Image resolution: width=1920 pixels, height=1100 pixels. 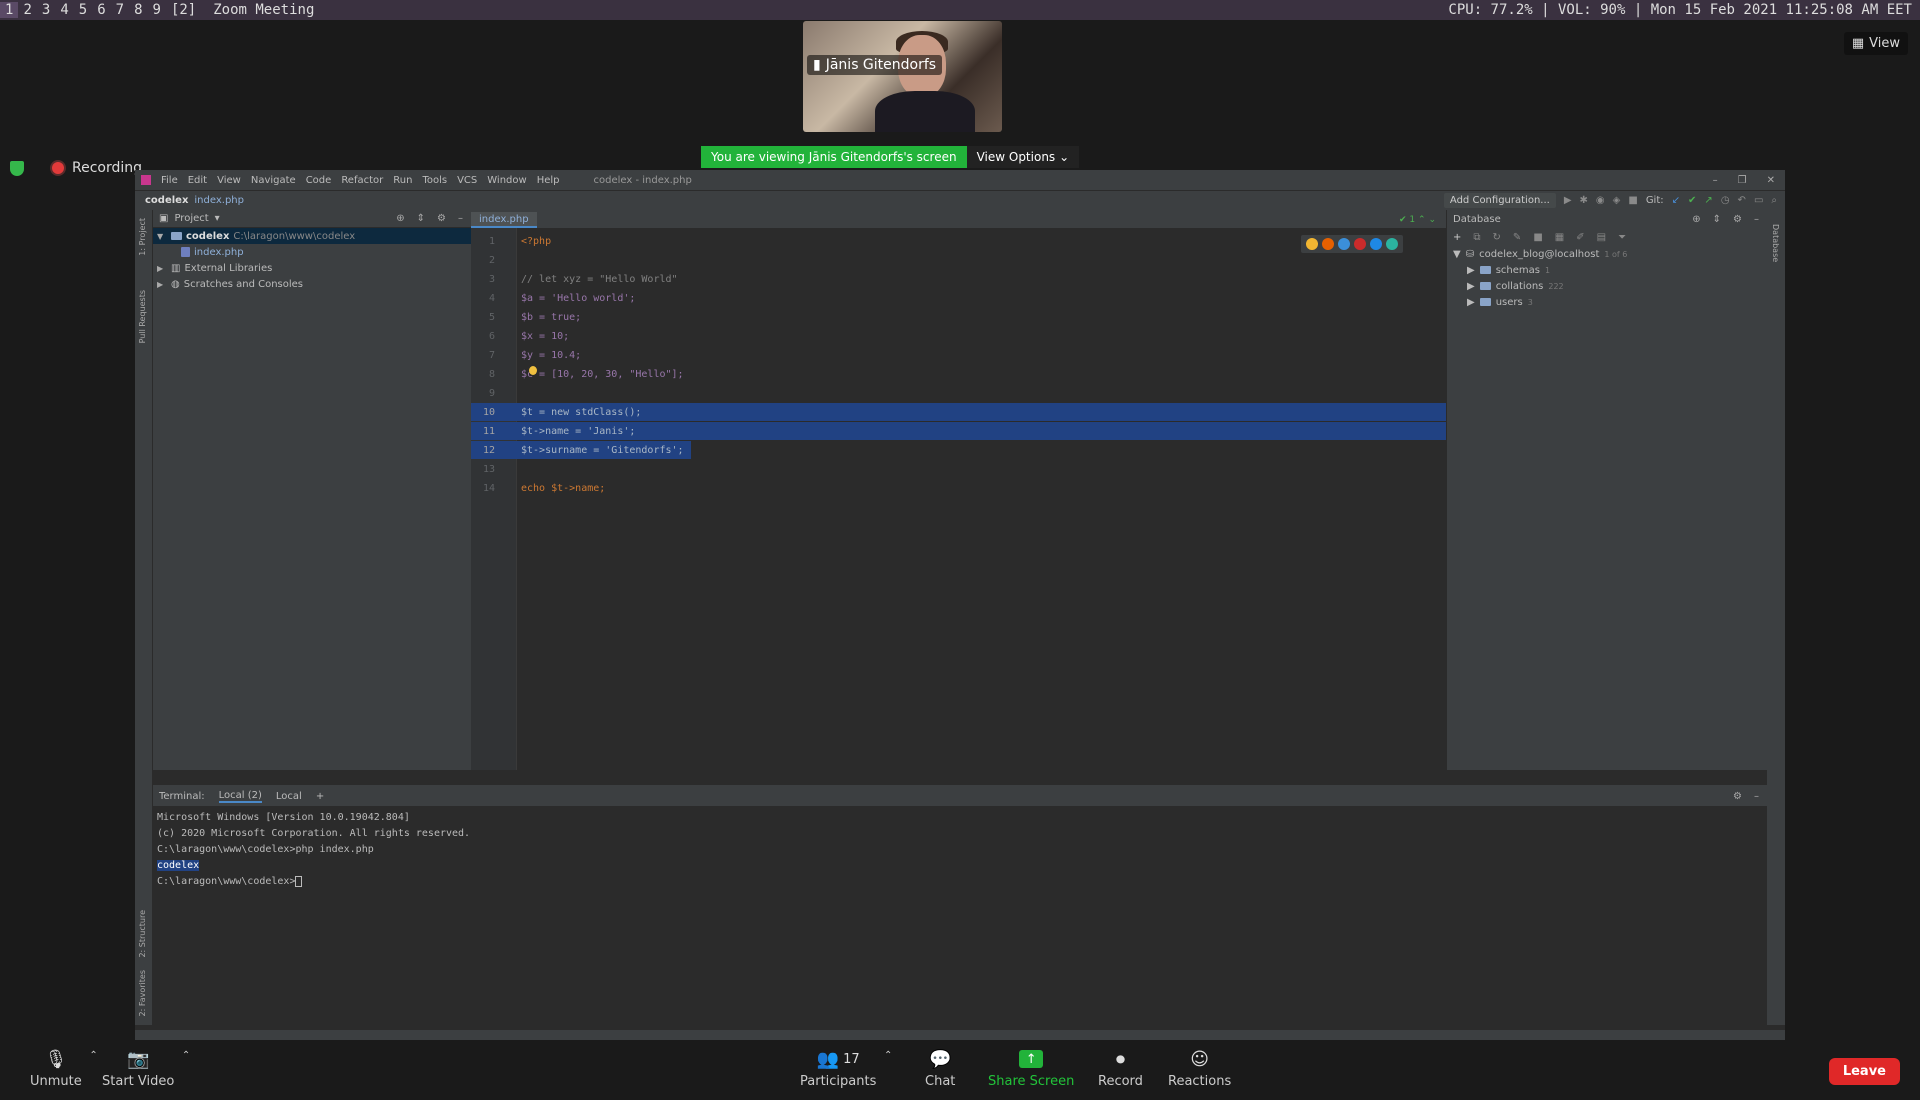 What do you see at coordinates (1725, 200) in the screenshot?
I see `history-icon: ◷` at bounding box center [1725, 200].